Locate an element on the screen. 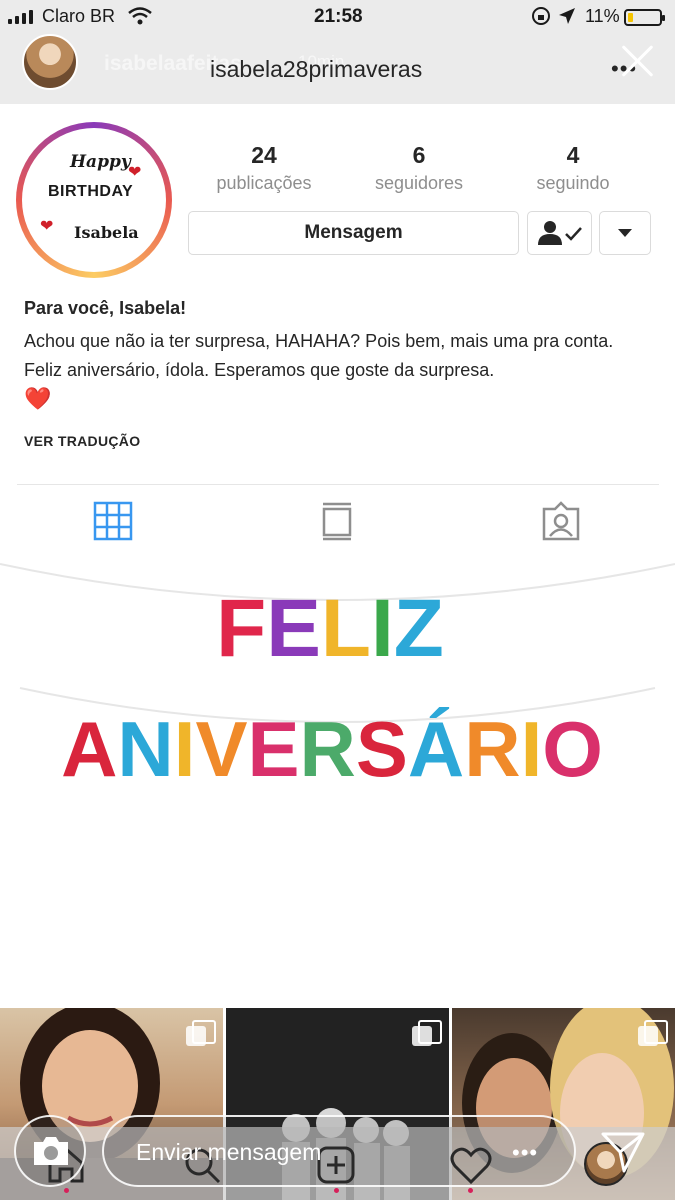 This screenshot has width=675, height=1200. stat-following-value: 4 is located at coordinates (573, 155).